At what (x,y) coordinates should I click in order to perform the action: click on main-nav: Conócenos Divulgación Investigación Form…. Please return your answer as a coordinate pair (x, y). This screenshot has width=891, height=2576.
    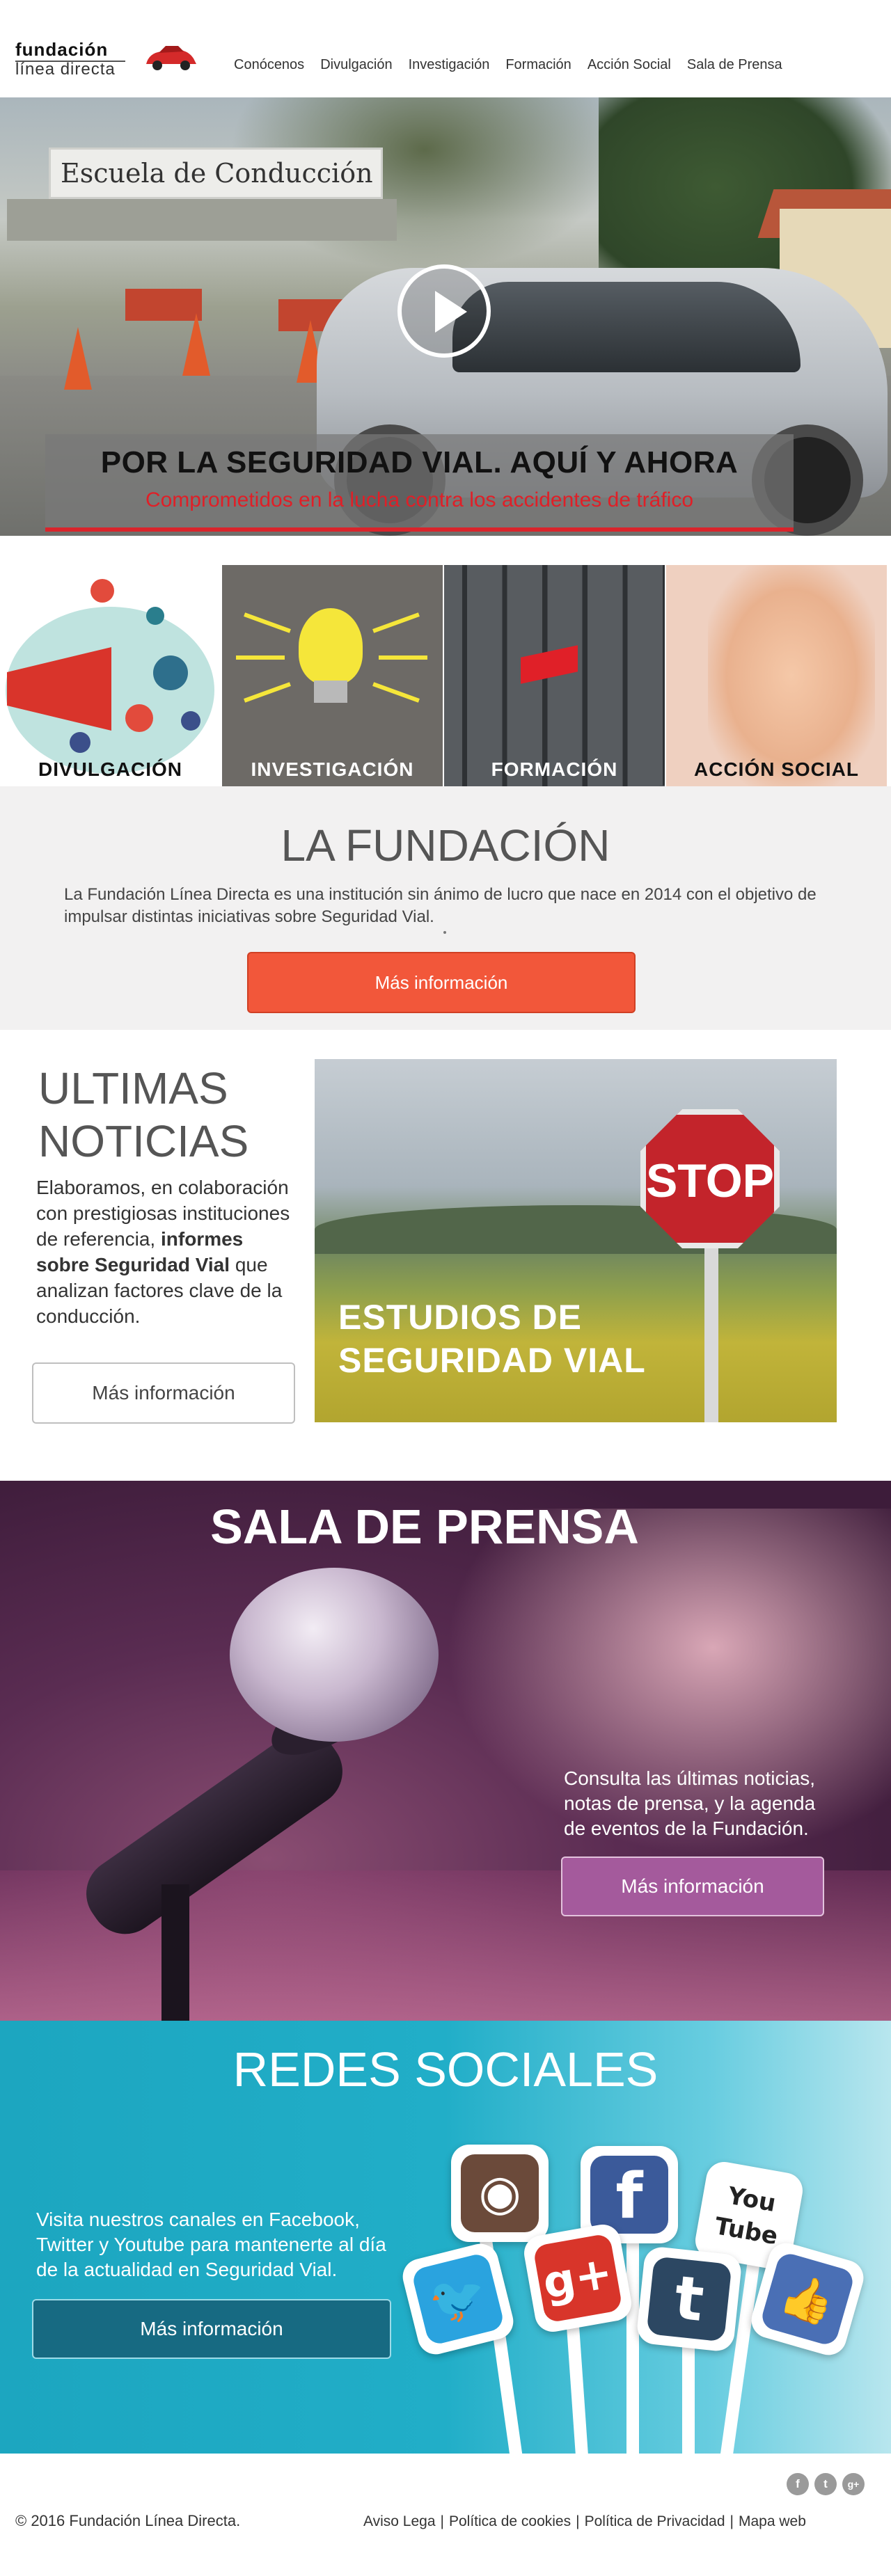
    Looking at the image, I should click on (516, 65).